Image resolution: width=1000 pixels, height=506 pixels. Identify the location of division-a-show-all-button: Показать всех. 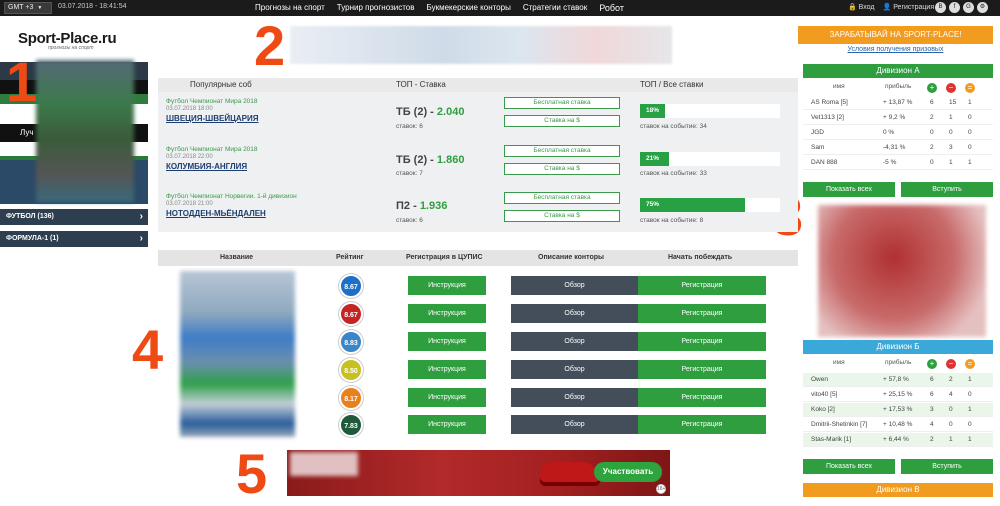
(849, 189).